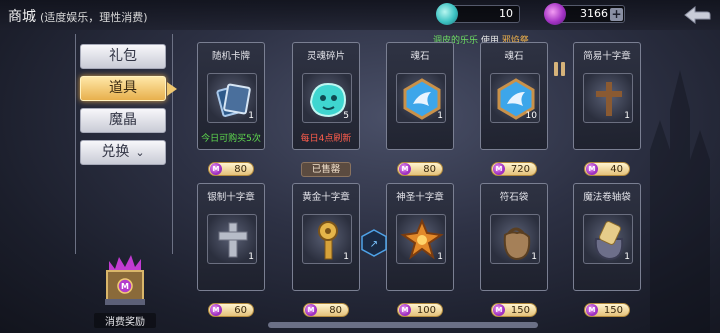  Describe the element at coordinates (240, 310) in the screenshot. I see `price-value: 60` at that location.